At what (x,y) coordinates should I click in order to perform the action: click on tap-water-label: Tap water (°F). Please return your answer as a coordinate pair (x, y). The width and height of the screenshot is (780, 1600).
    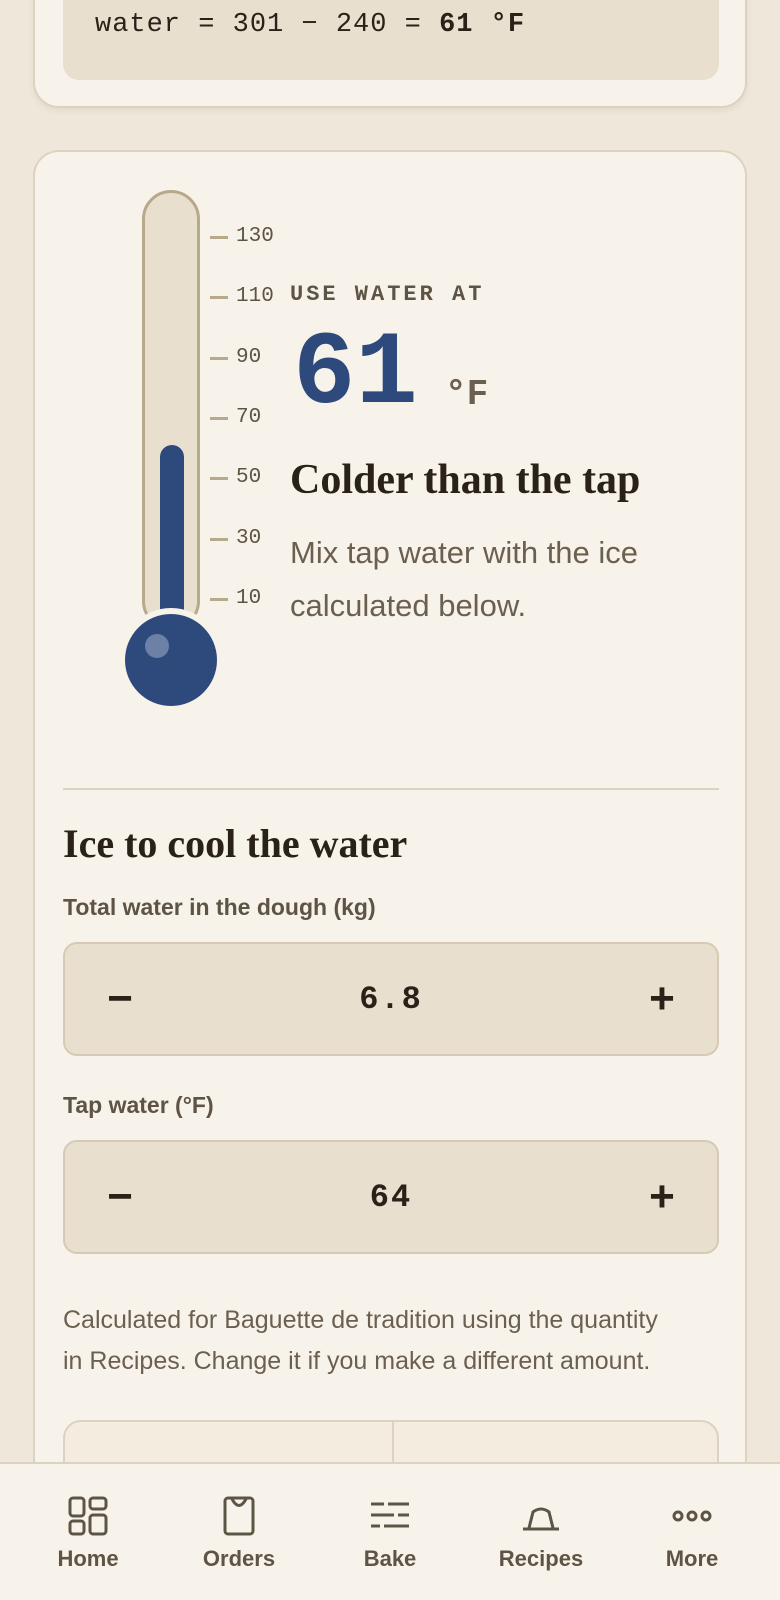
    Looking at the image, I should click on (138, 1105).